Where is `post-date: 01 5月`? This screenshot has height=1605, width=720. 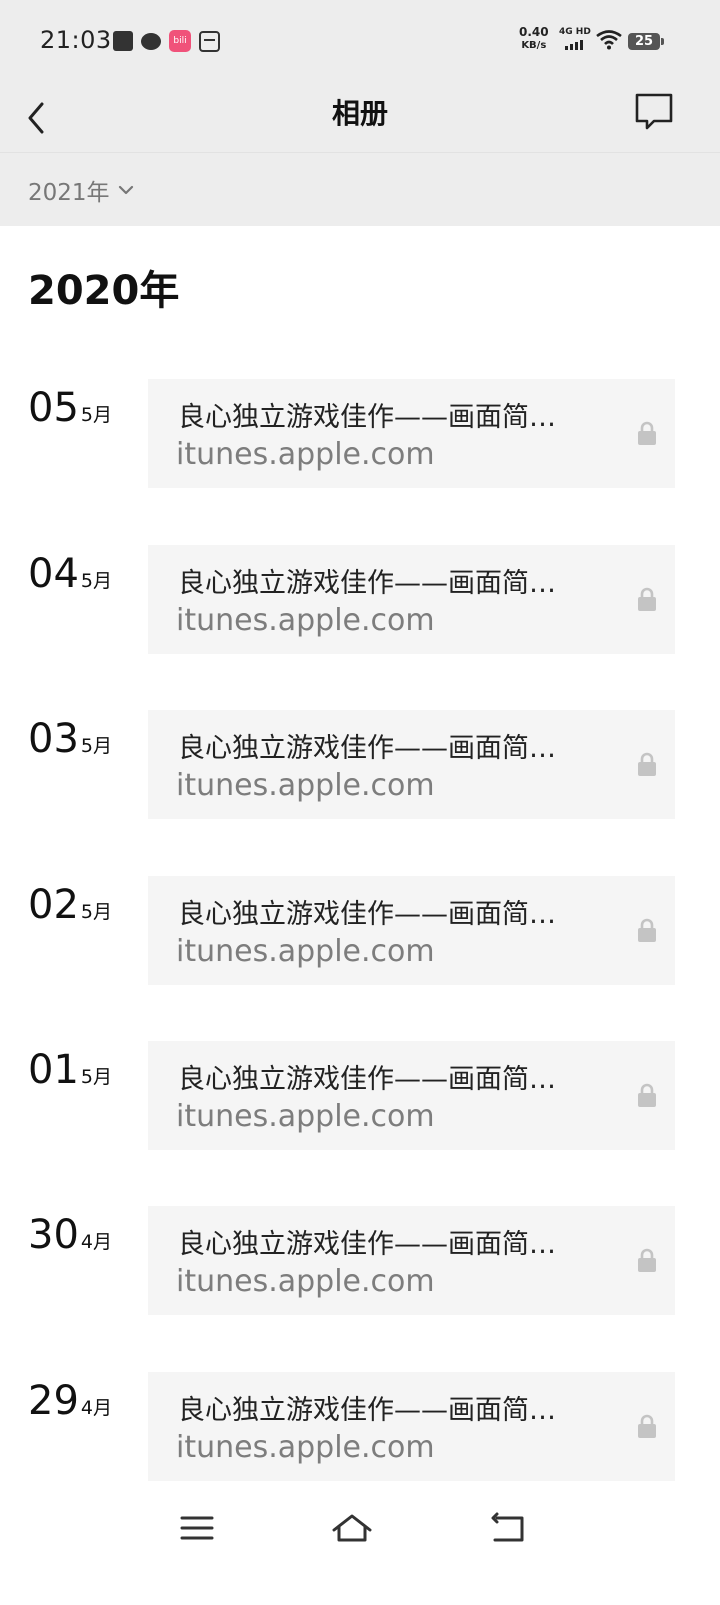
post-date: 01 5月 is located at coordinates (70, 1070).